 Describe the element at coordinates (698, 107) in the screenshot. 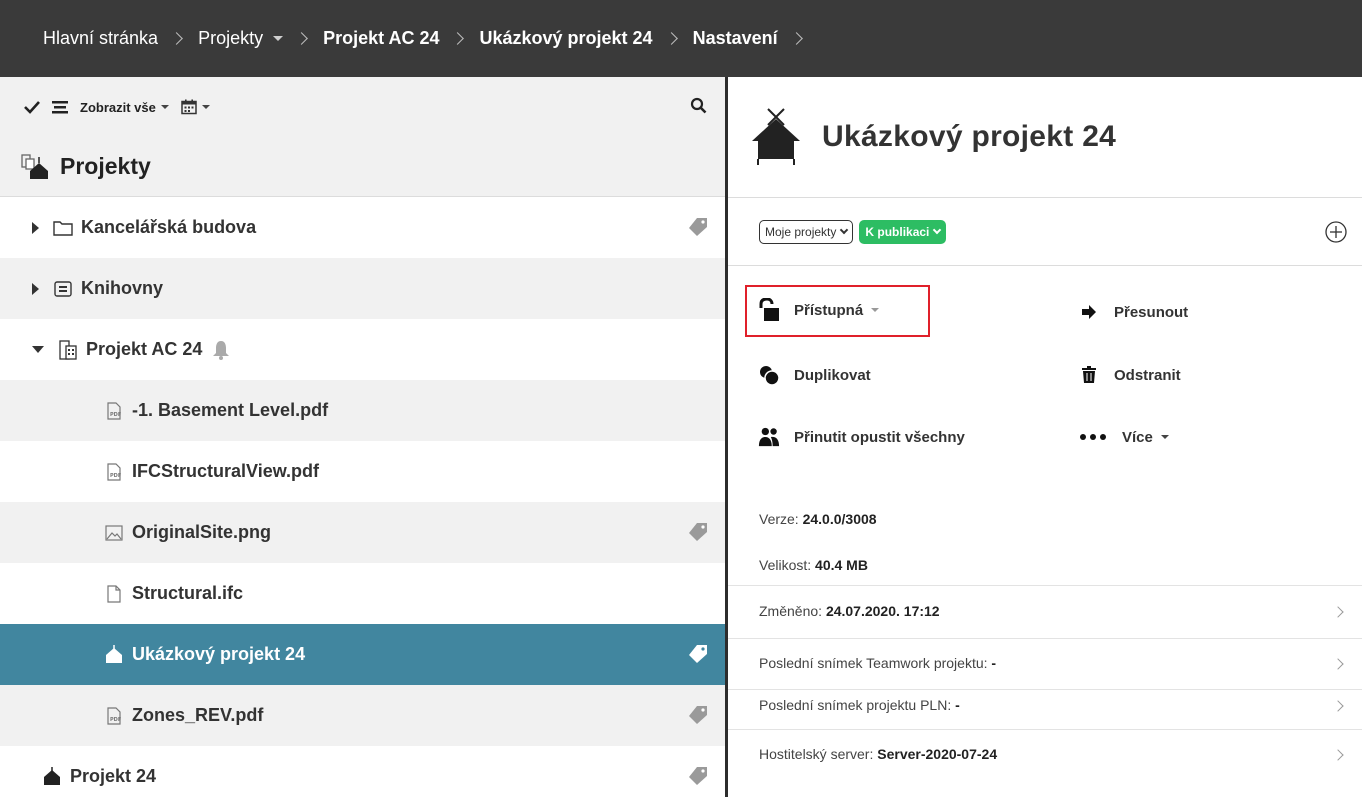

I see `search-icon` at that location.